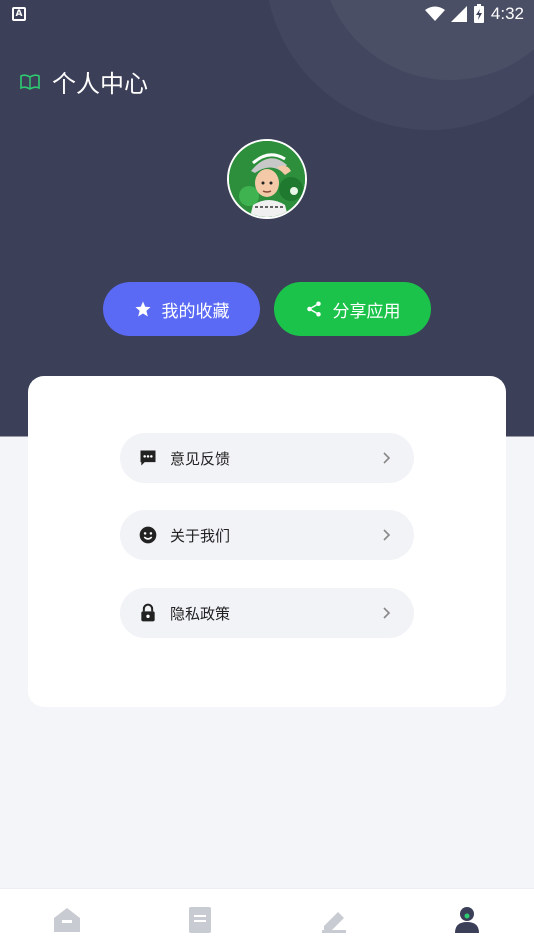 Image resolution: width=534 pixels, height=950 pixels. What do you see at coordinates (313, 309) in the screenshot?
I see `share-icon` at bounding box center [313, 309].